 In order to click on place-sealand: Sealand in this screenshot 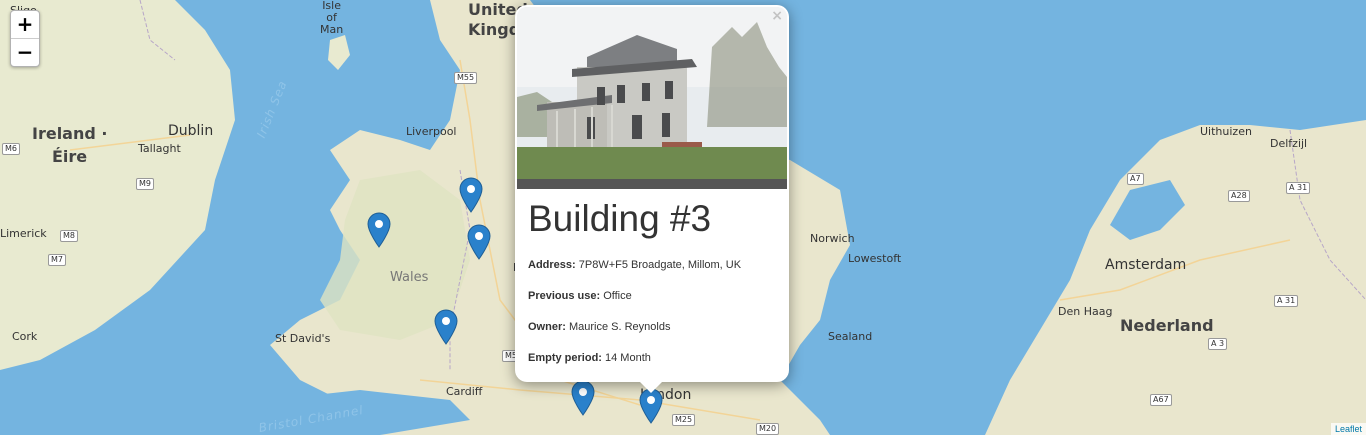, I will do `click(850, 336)`.